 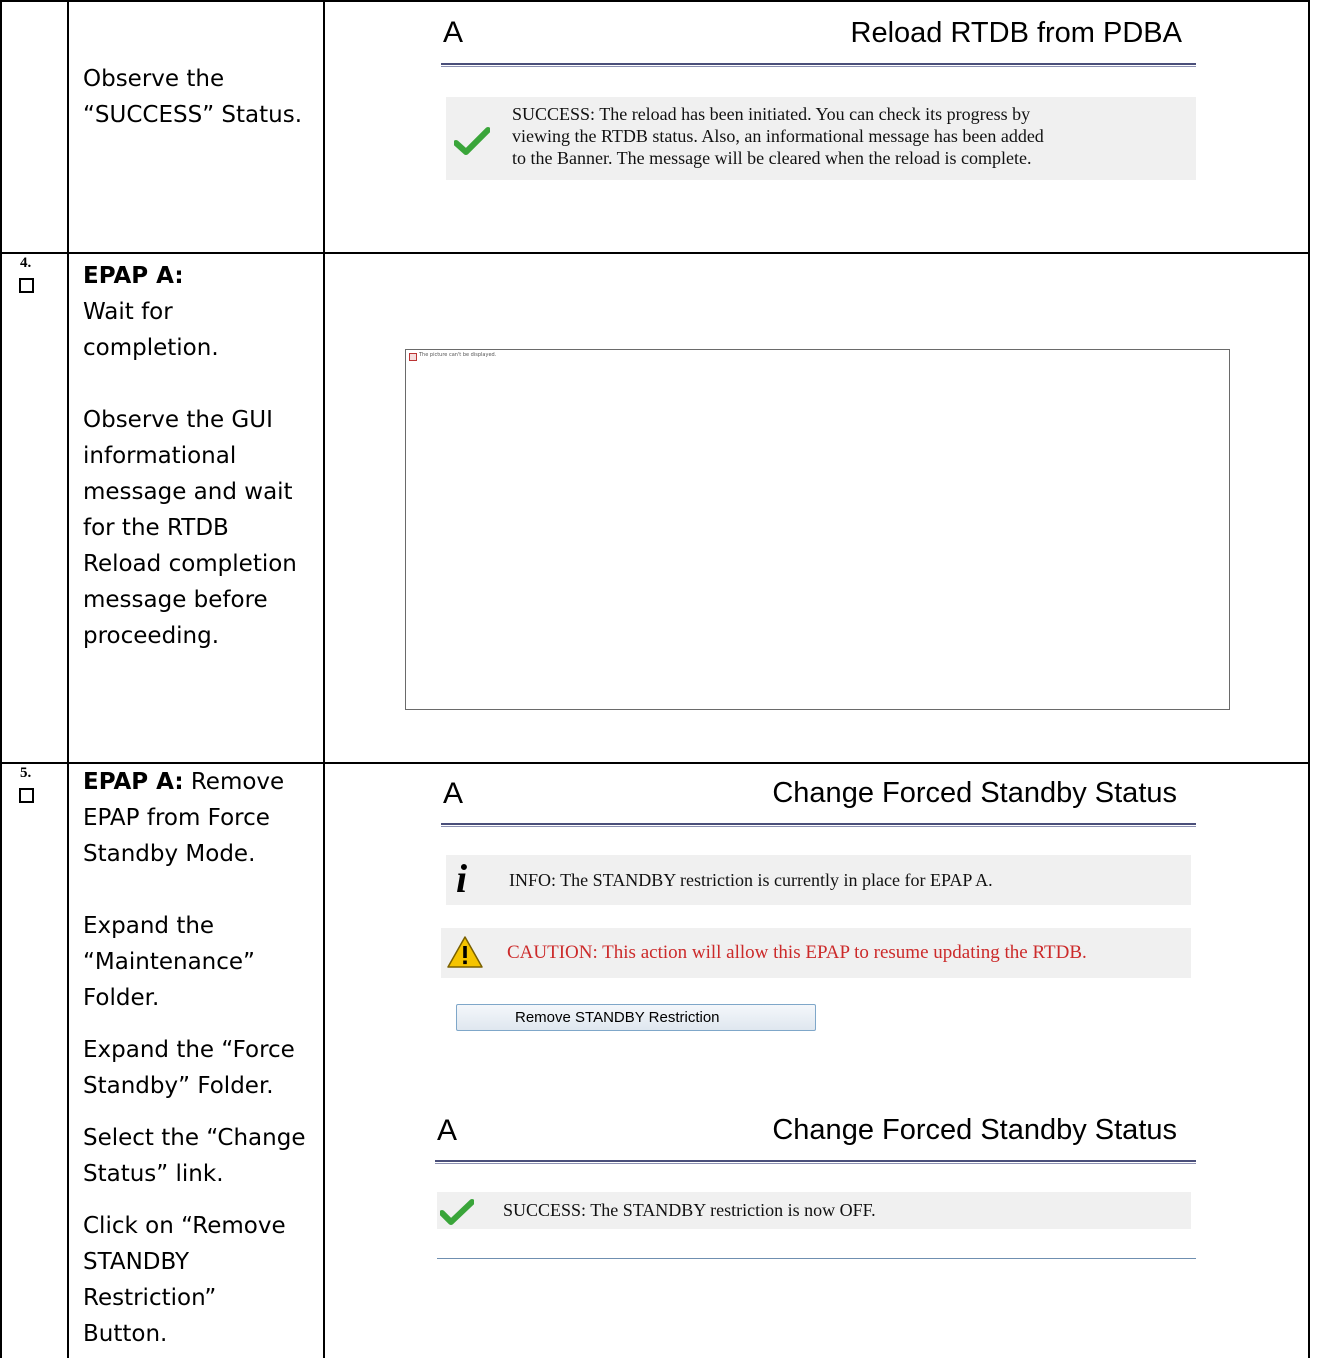 I want to click on instruction-line: completion., so click(x=151, y=348).